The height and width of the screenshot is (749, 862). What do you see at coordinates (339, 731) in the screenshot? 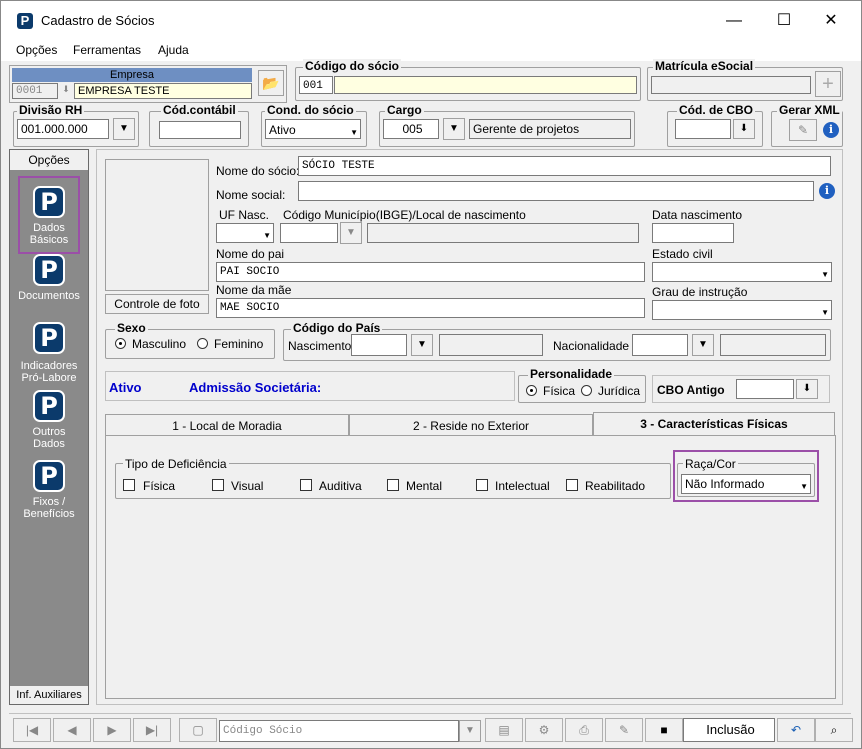
I see `codigo-socio-search-input: Código Sócio` at bounding box center [339, 731].